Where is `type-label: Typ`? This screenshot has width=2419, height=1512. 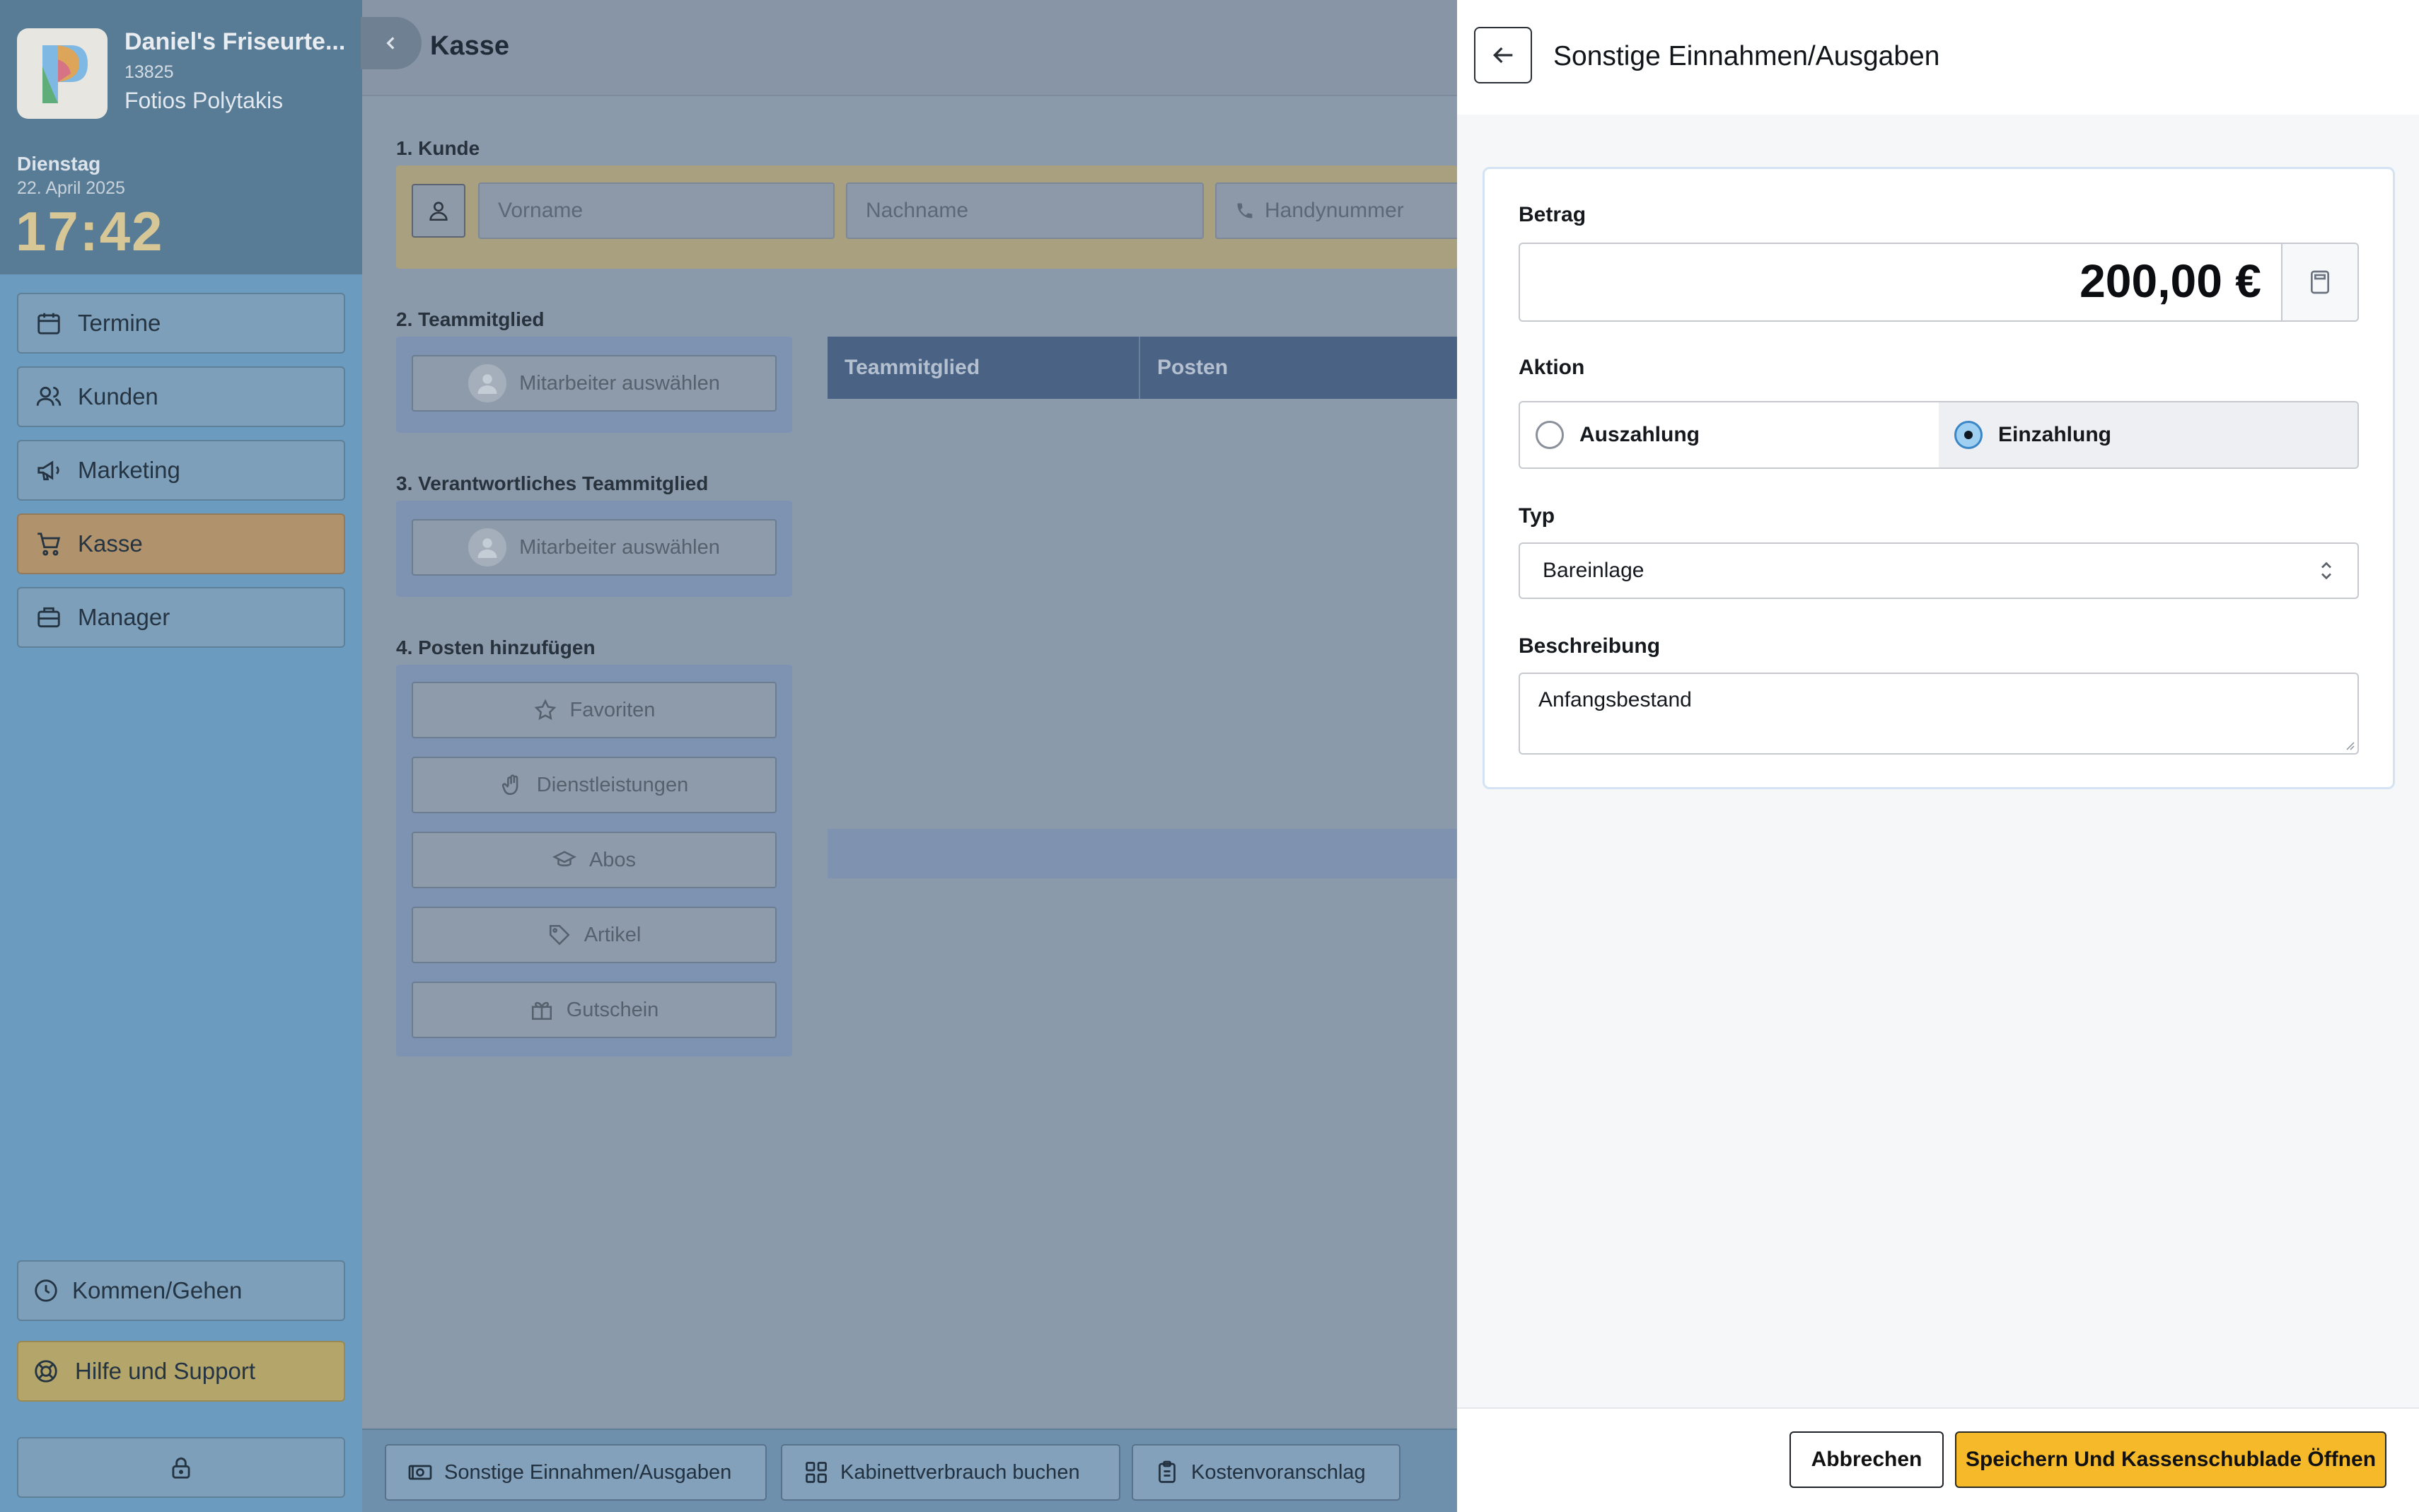 type-label: Typ is located at coordinates (1537, 516).